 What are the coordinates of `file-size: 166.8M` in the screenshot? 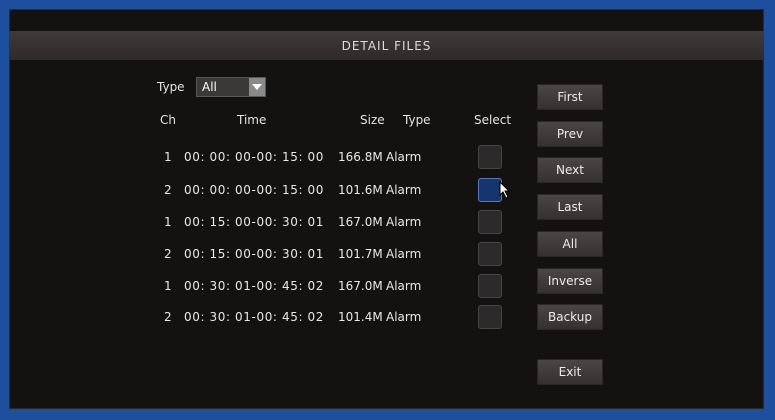 It's located at (360, 157).